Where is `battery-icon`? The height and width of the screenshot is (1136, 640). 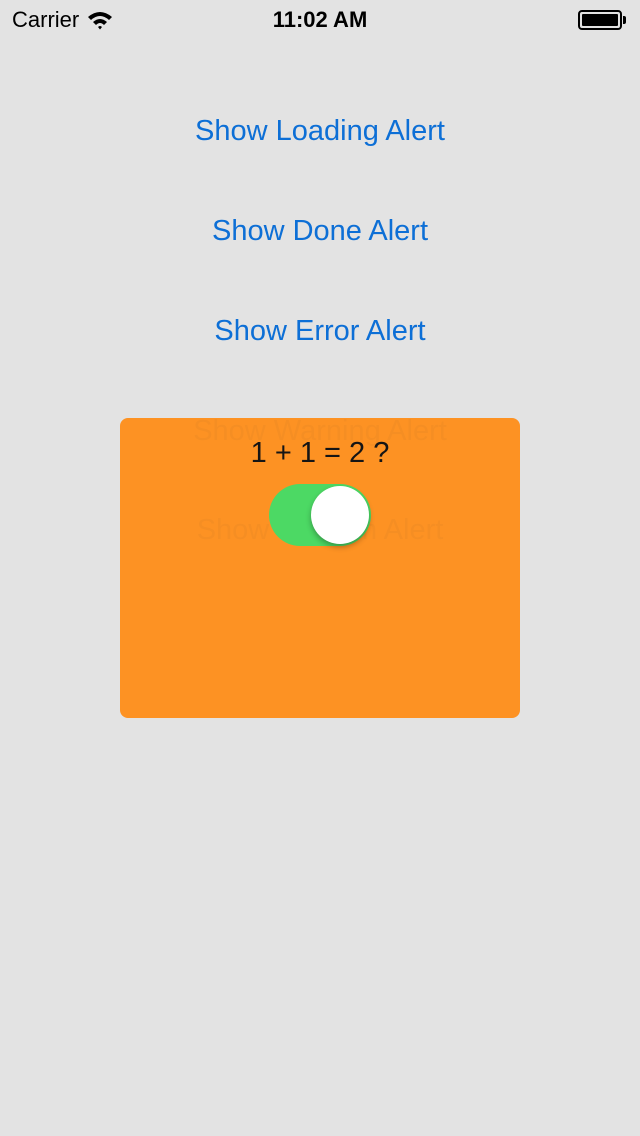 battery-icon is located at coordinates (603, 20).